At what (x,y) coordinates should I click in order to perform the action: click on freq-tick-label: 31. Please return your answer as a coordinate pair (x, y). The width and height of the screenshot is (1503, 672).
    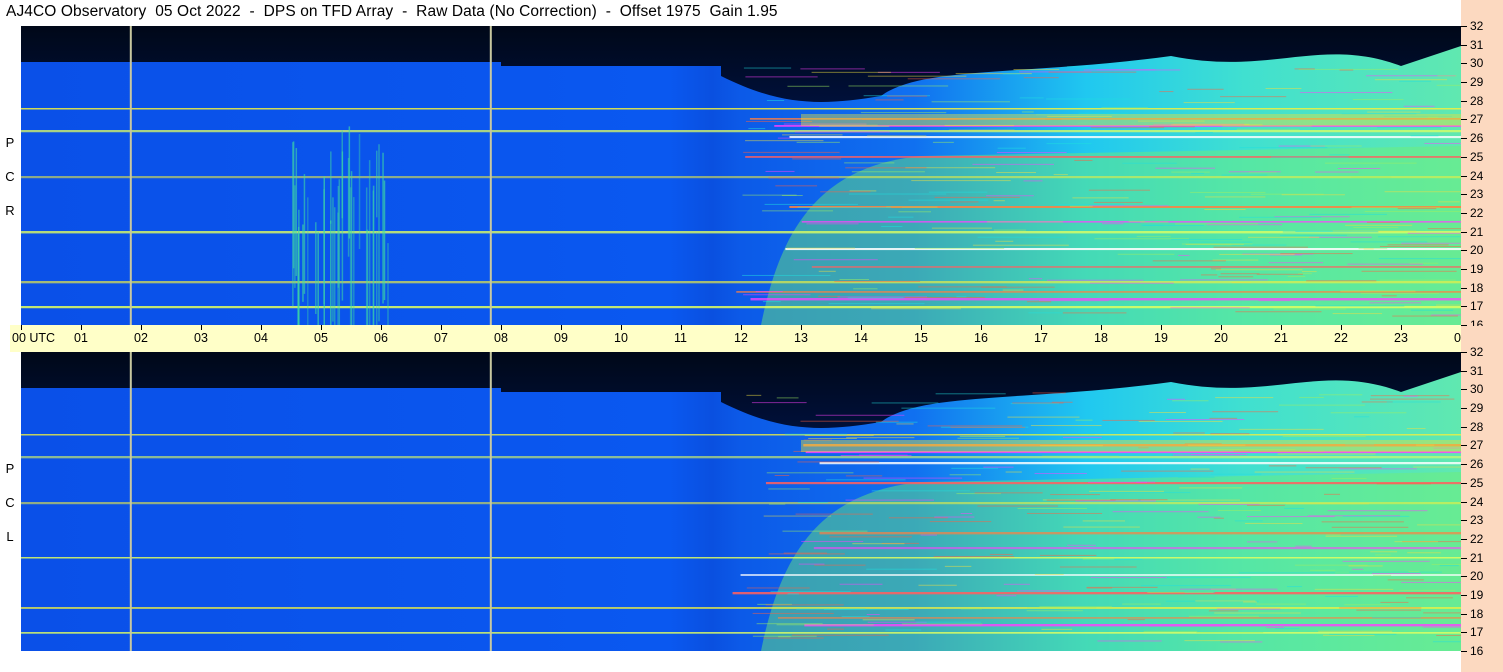
    Looking at the image, I should click on (1477, 370).